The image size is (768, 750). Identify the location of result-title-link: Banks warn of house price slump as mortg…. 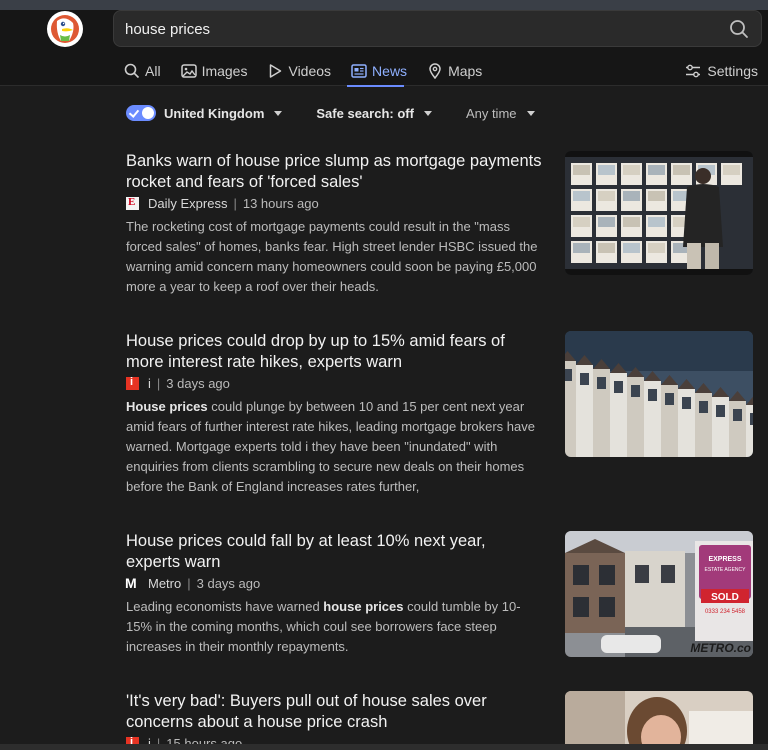
(336, 172).